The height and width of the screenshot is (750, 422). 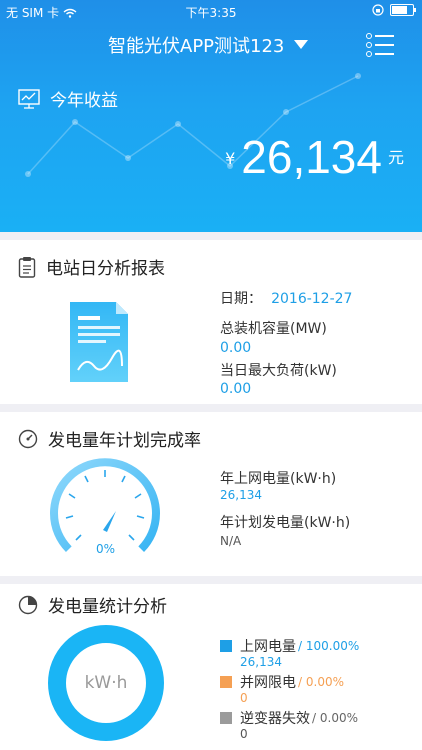 I want to click on report-date-row: 日期： 2016-12-27, so click(x=286, y=298).